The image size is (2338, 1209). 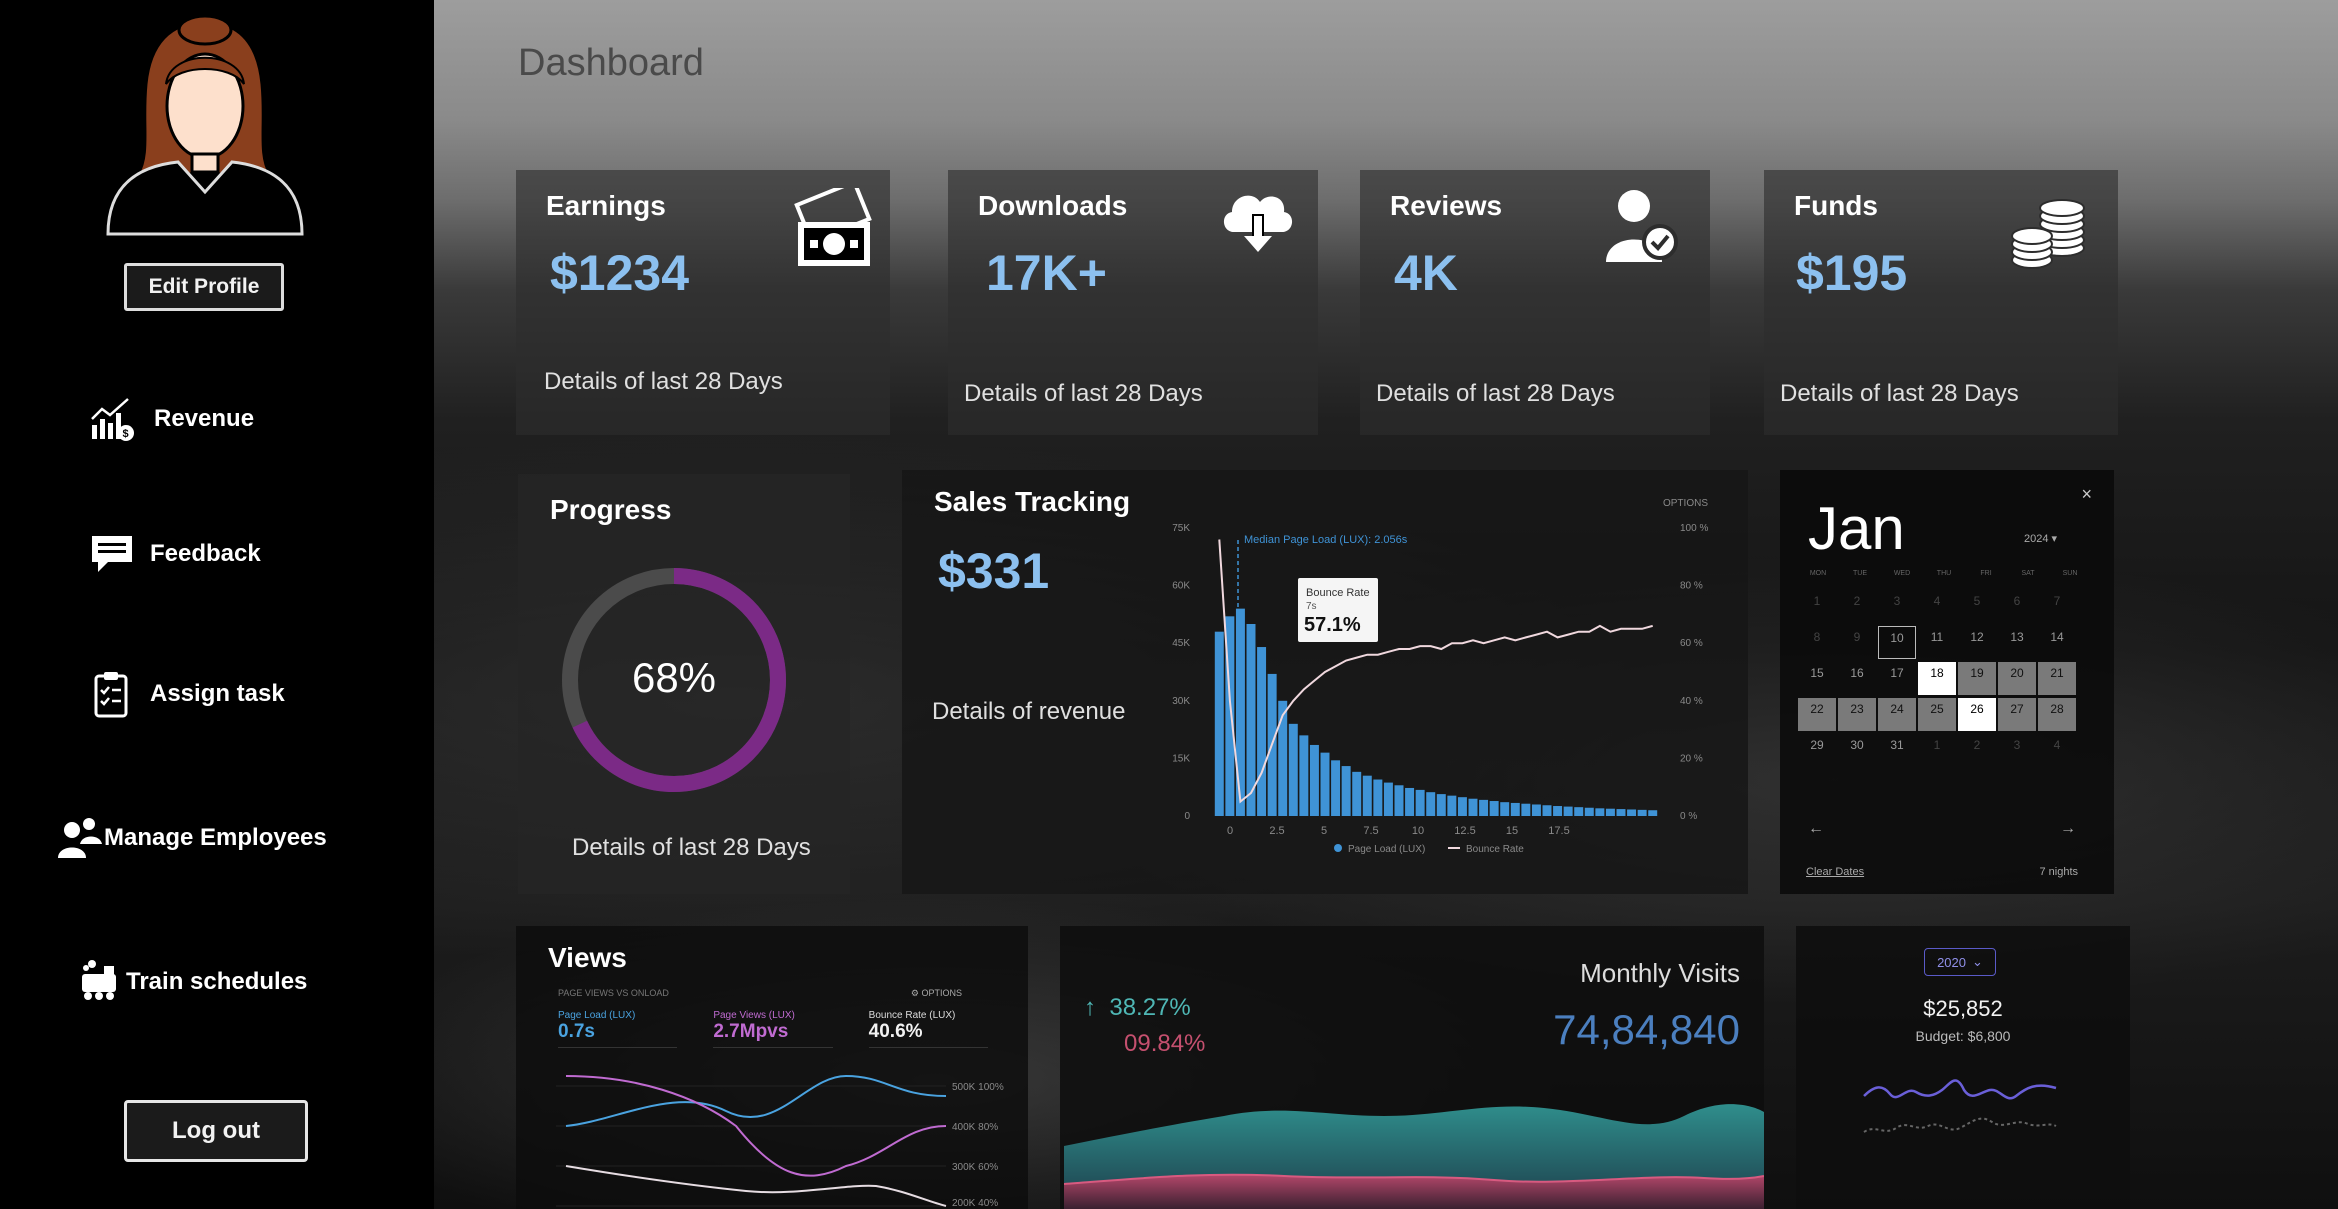 What do you see at coordinates (1816, 829) in the screenshot?
I see `calendar-prev-icon: ←` at bounding box center [1816, 829].